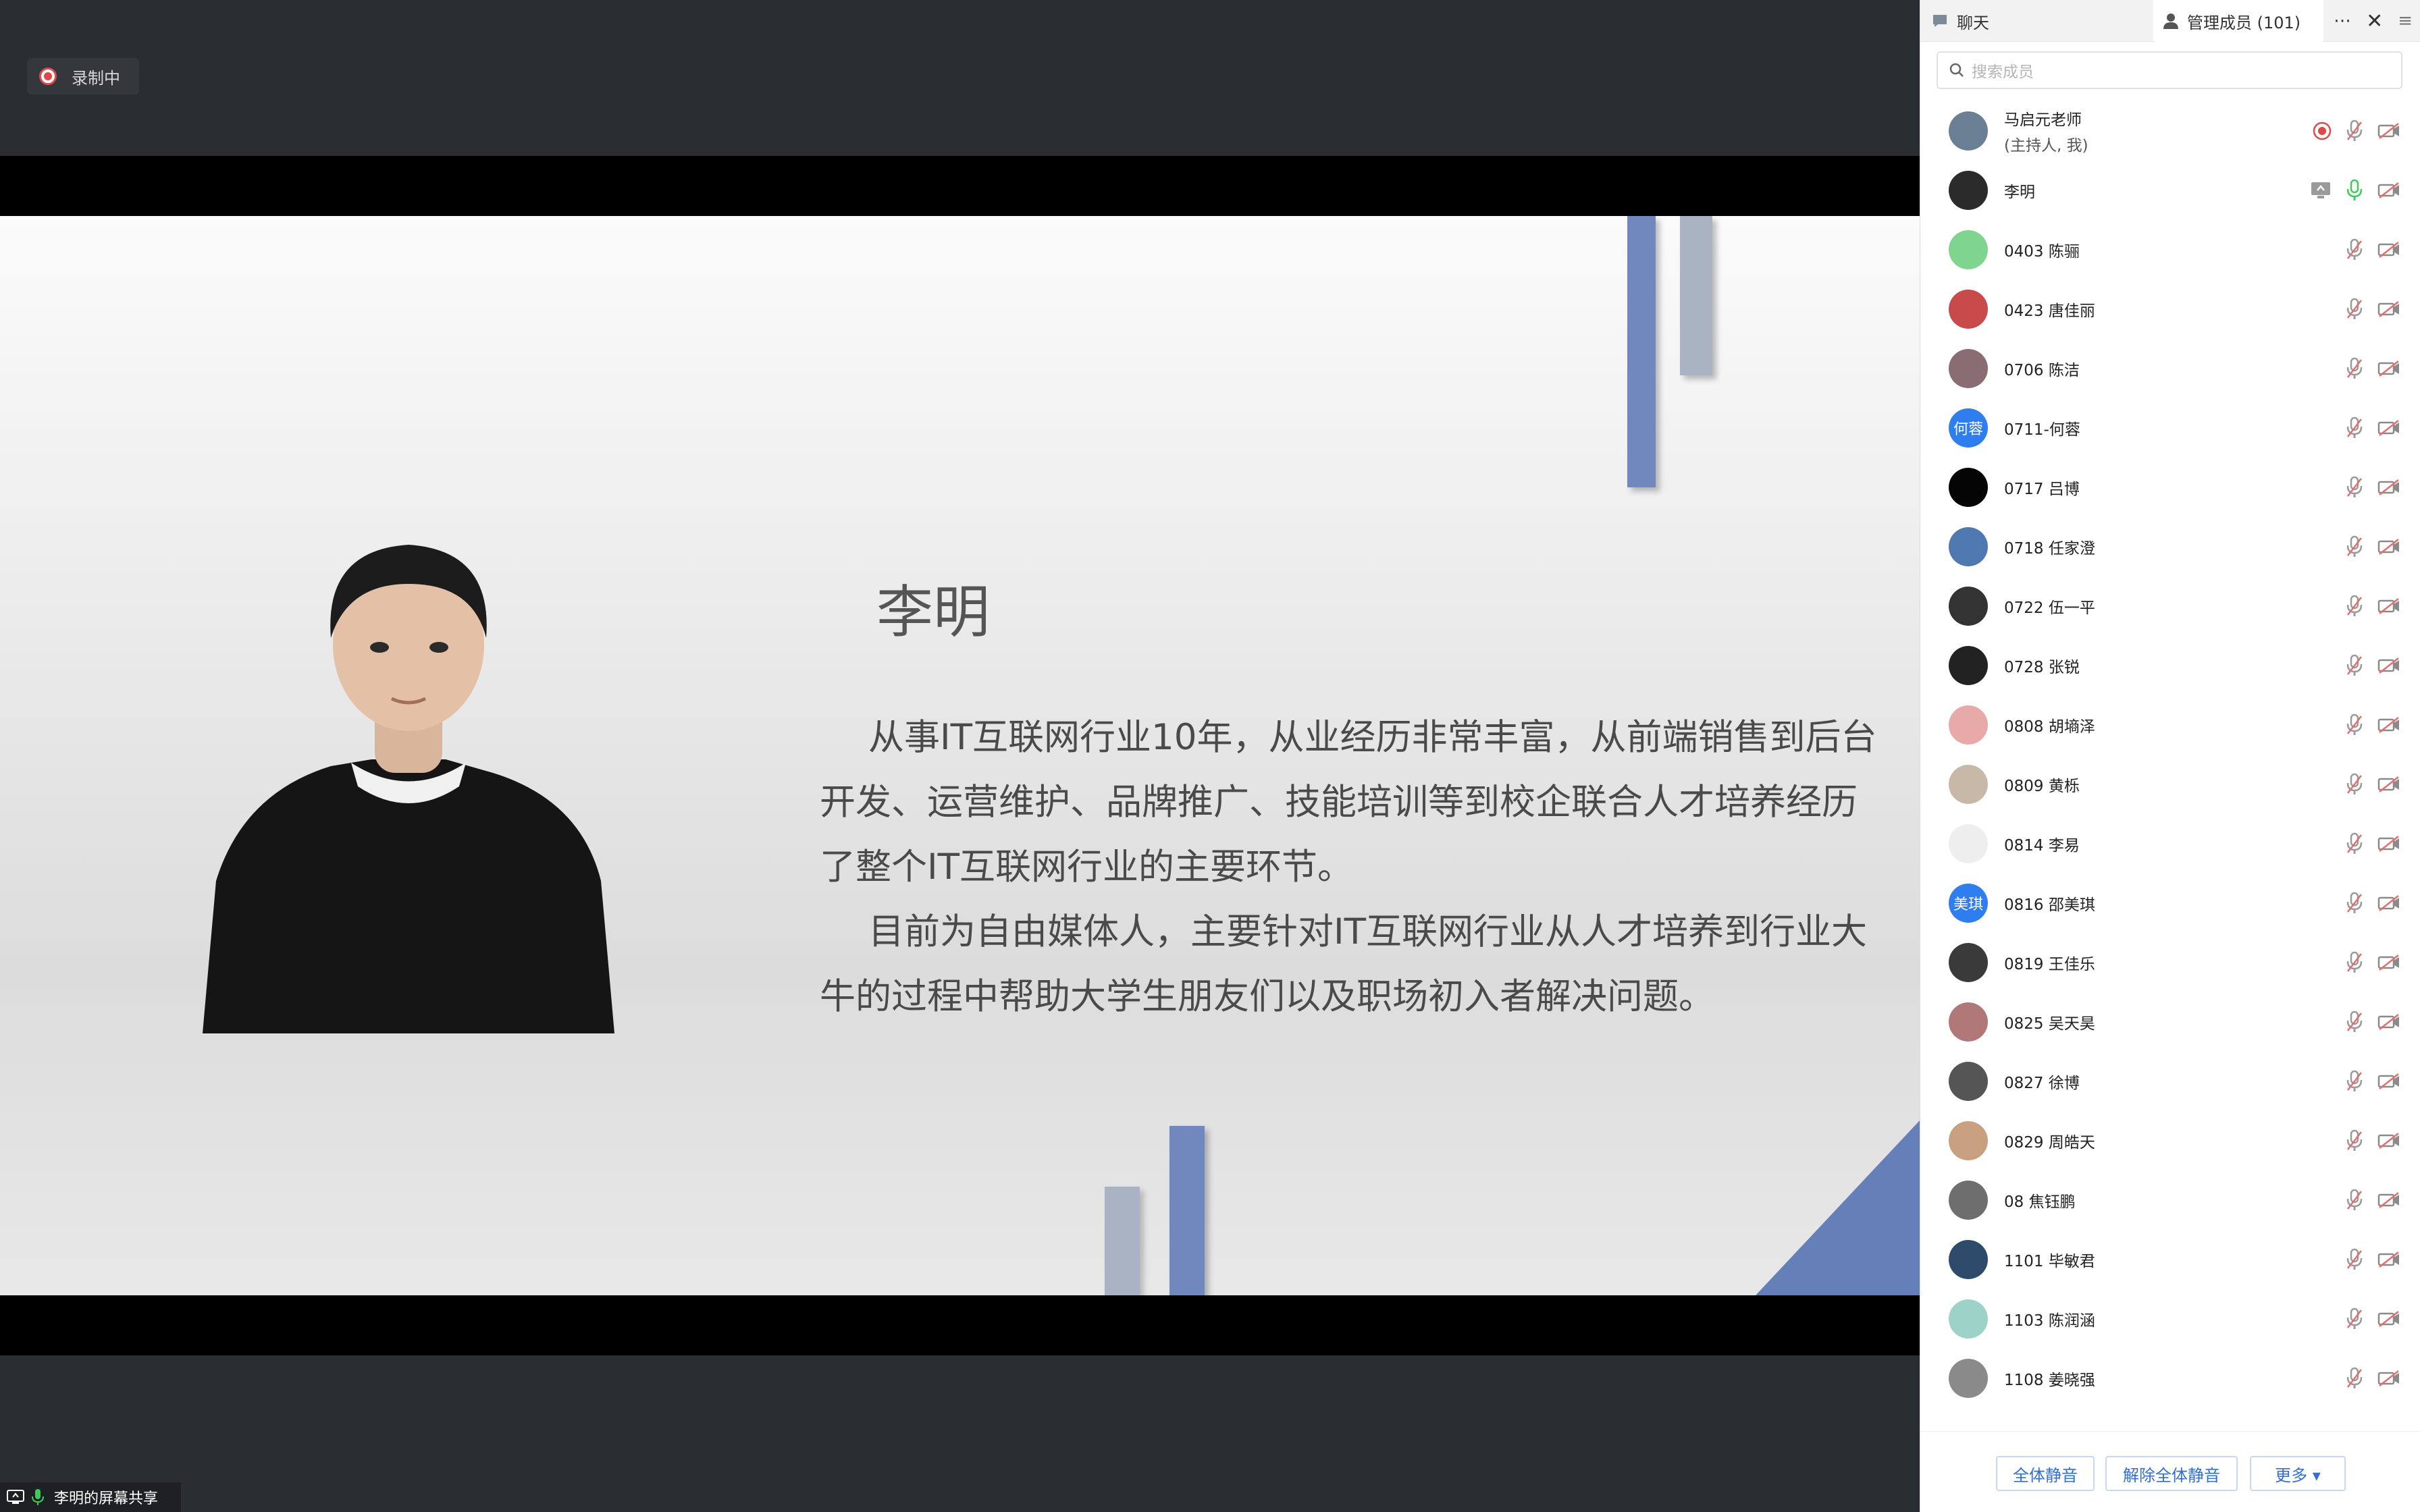 The image size is (2420, 1512). What do you see at coordinates (2354, 191) in the screenshot?
I see `mic-on-icon` at bounding box center [2354, 191].